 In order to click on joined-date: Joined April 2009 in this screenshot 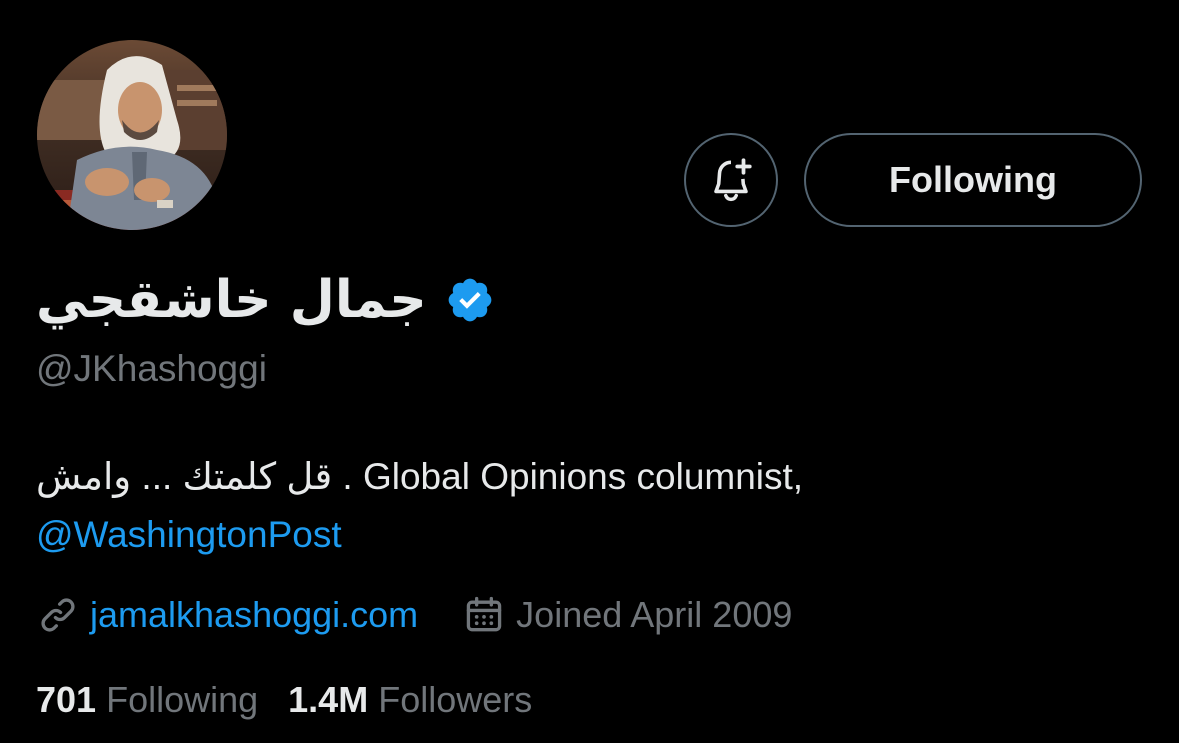, I will do `click(654, 614)`.